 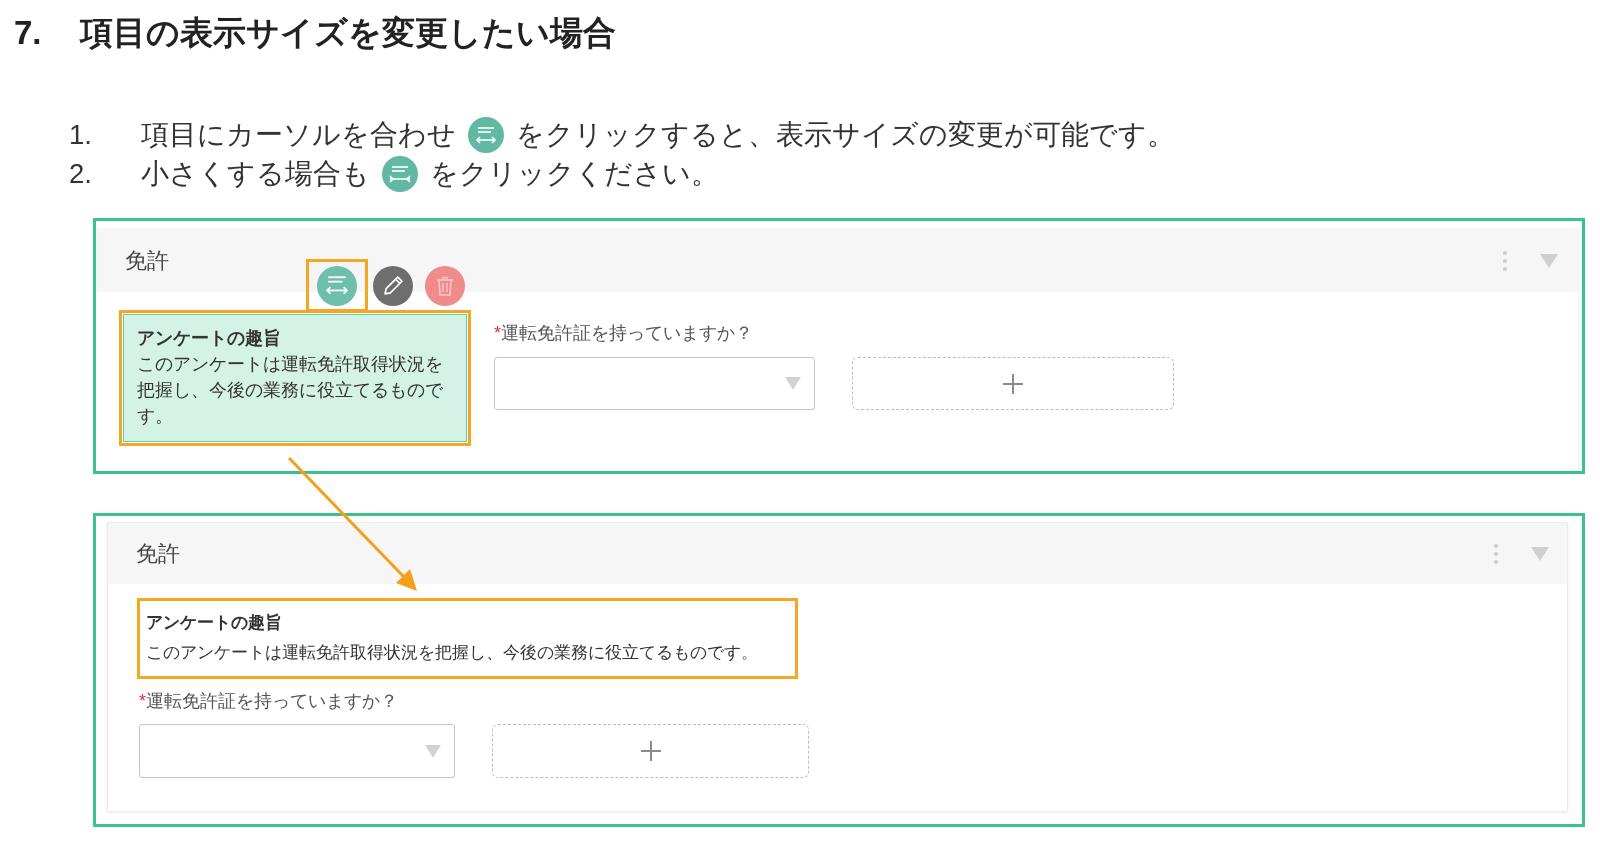 What do you see at coordinates (574, 173) in the screenshot?
I see `step-text: をクリックください。` at bounding box center [574, 173].